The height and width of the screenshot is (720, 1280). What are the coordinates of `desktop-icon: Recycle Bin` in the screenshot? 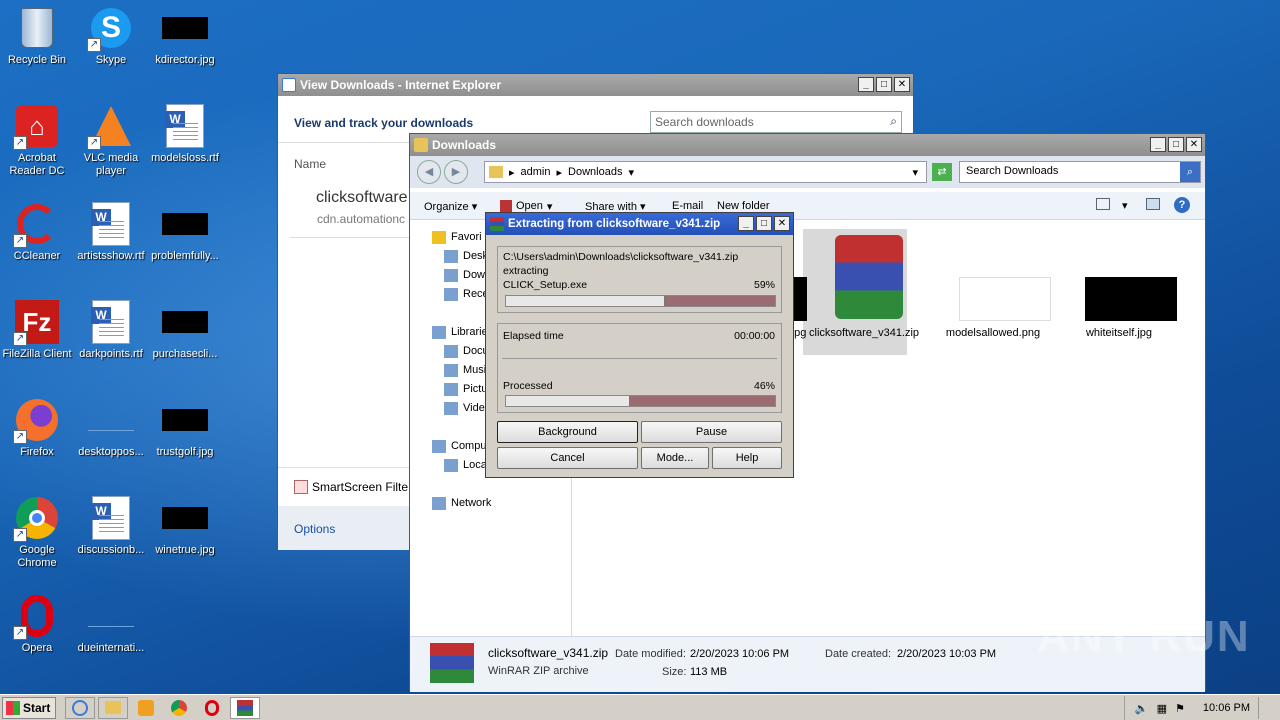 It's located at (37, 35).